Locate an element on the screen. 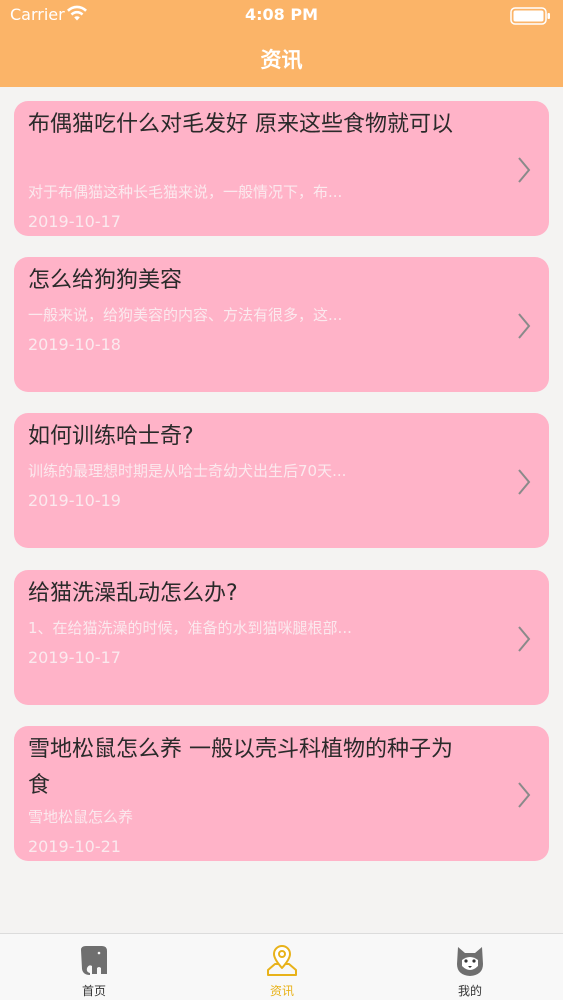 The height and width of the screenshot is (1000, 563). article-card: 雪地松鼠怎么养 一般以壳斗科植物的种子为食 雪地松鼠怎么养 2019-10-21 is located at coordinates (281, 793).